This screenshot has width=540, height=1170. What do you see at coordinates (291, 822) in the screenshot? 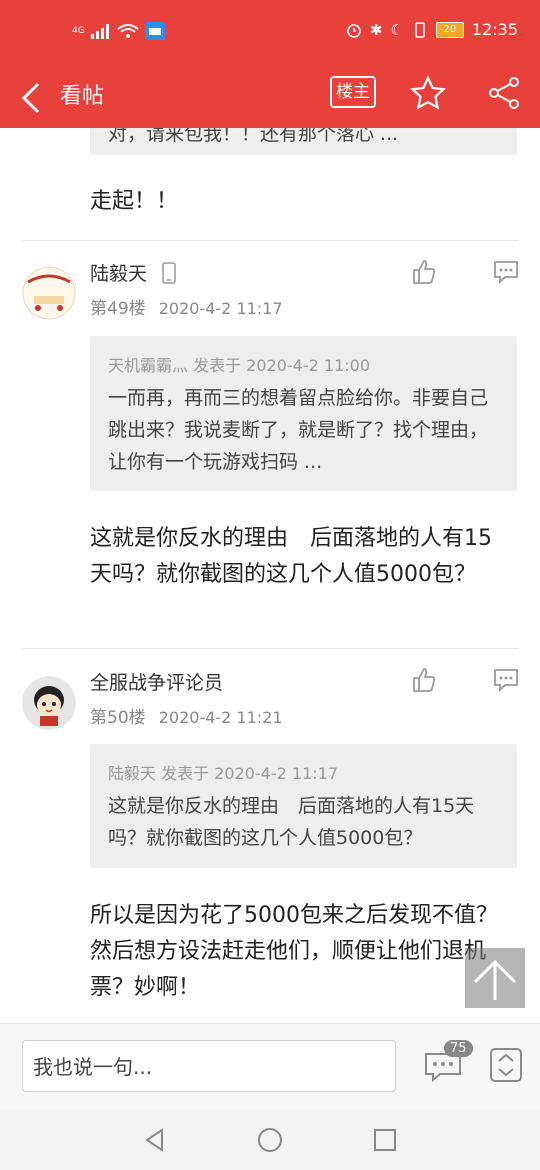
I see `quote-text: 这就是你反水的理由 后面落地的人有15天吗？就你截图的这几个人值5000包？` at bounding box center [291, 822].